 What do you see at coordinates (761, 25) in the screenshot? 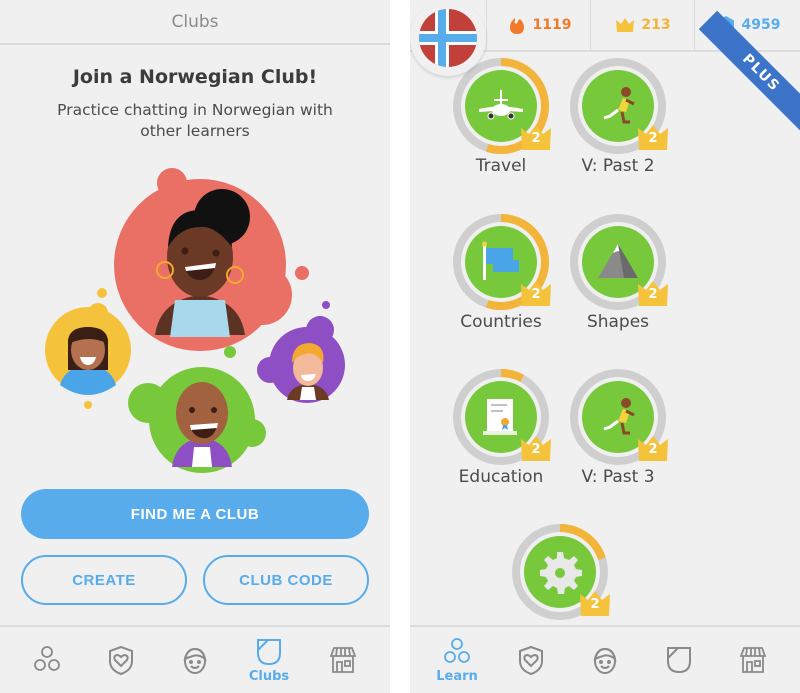
I see `gems-value: 4959` at bounding box center [761, 25].